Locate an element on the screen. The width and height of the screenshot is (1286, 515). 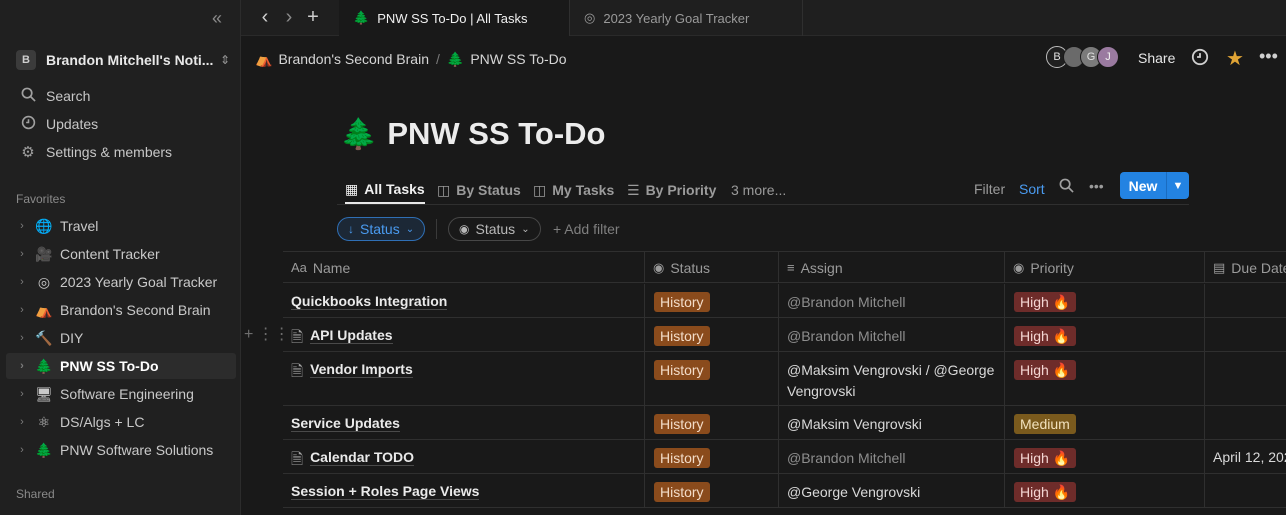
tab-goal-tracker: ◎ 2023 Yearly Goal Tracker is located at coordinates (686, 18).